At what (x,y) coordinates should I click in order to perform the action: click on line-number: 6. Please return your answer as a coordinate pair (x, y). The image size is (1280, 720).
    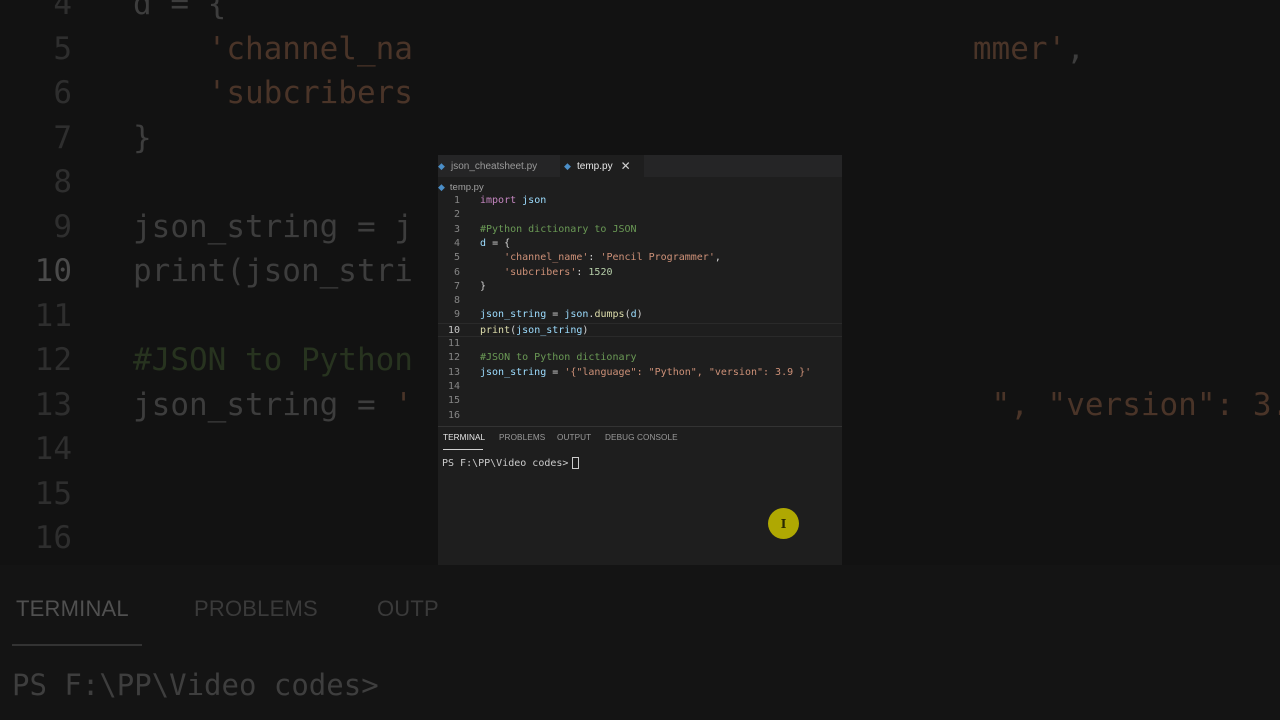
    Looking at the image, I should click on (456, 272).